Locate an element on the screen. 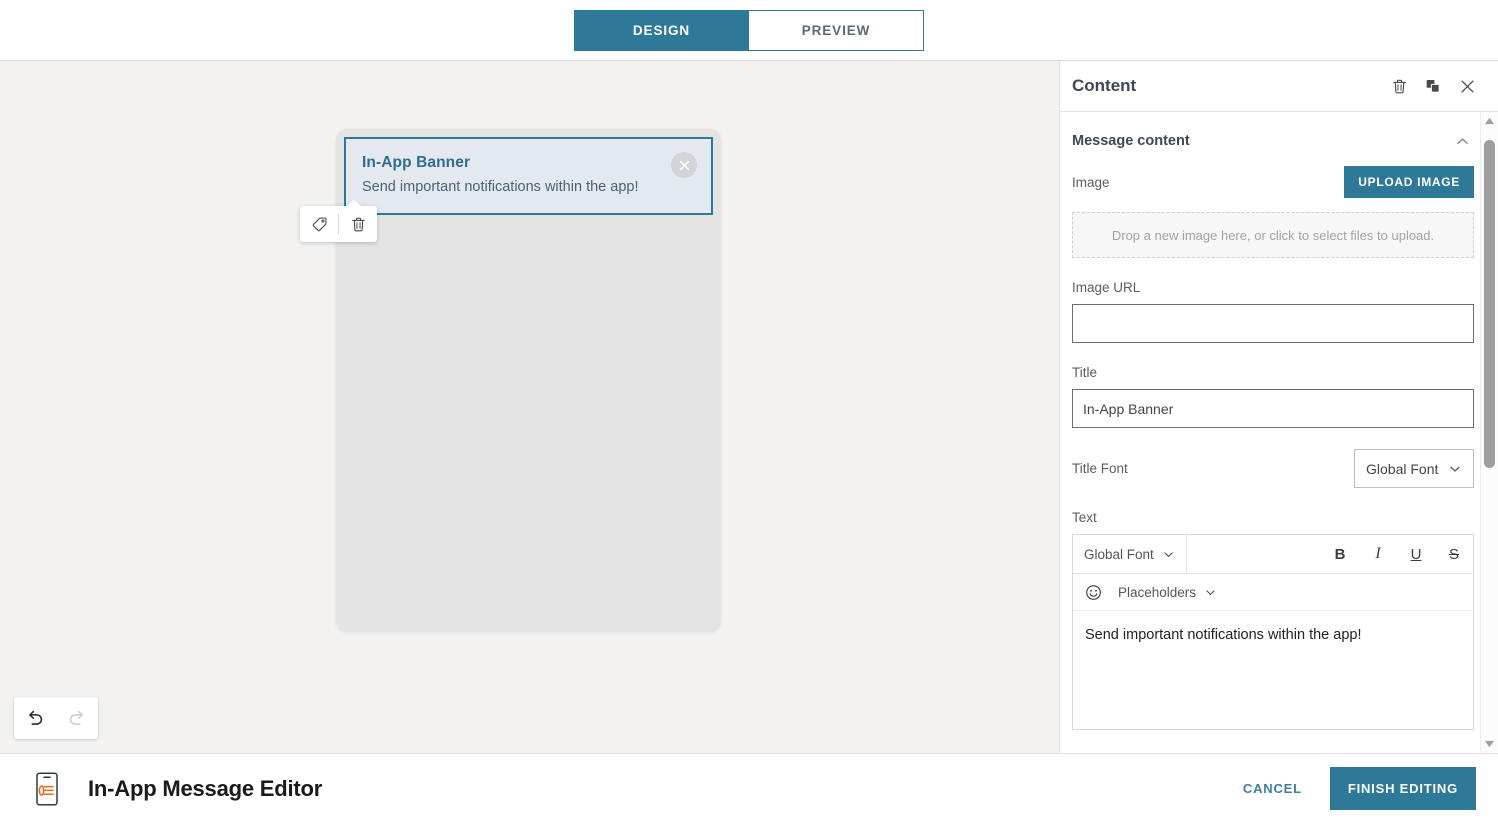 The image size is (1498, 823). element-floating-toolbar is located at coordinates (338, 221).